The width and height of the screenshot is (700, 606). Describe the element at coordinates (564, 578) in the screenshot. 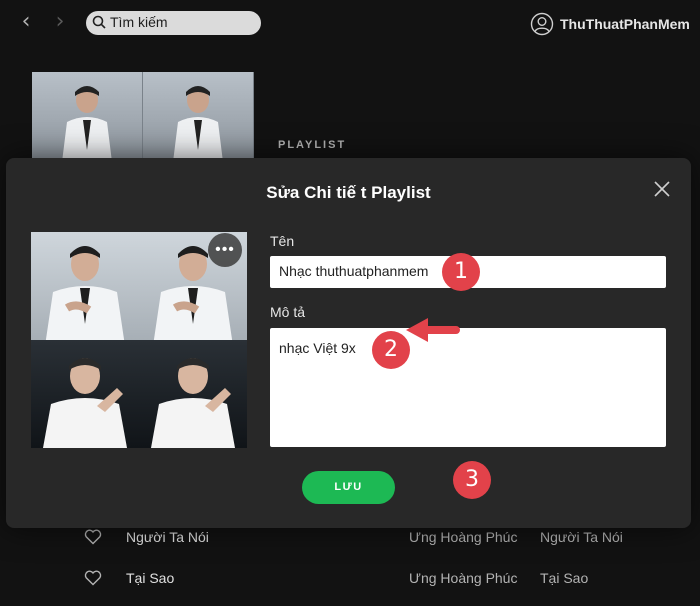

I see `track-album: Tại Sao` at that location.